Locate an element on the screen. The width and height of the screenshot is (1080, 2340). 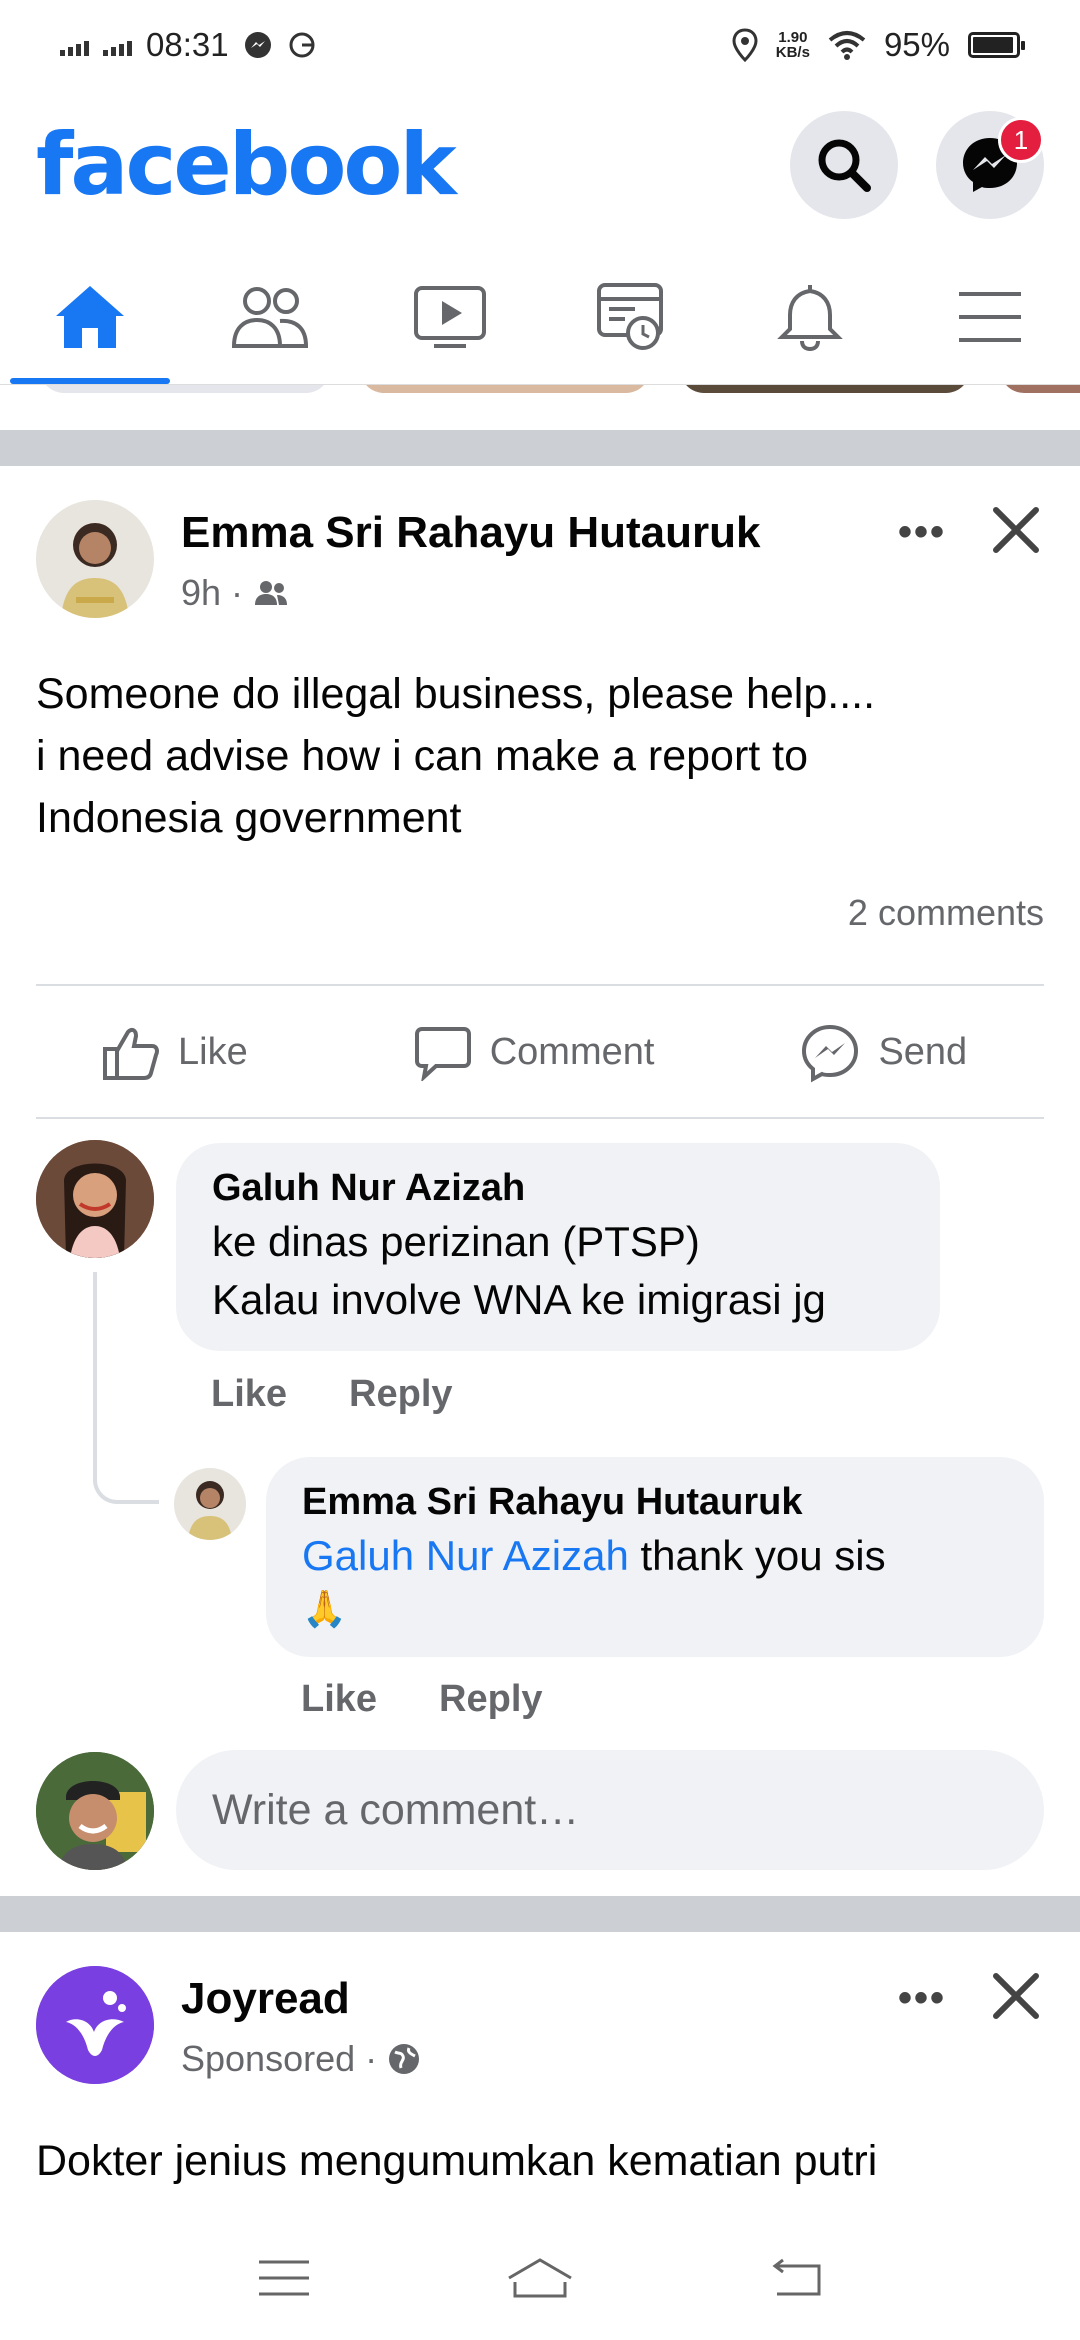
post-text-line: Indonesia government is located at coordinates (249, 818).